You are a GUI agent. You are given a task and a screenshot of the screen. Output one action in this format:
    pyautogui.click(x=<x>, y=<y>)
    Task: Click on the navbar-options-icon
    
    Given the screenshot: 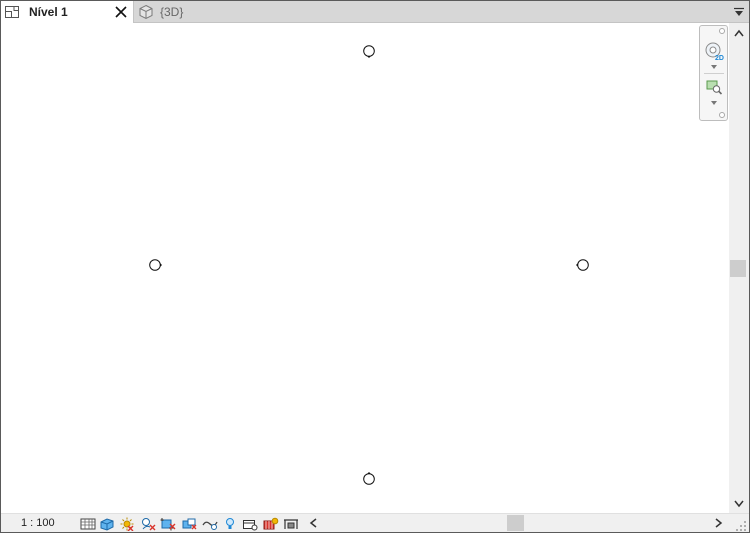 What is the action you would take?
    pyautogui.click(x=722, y=115)
    